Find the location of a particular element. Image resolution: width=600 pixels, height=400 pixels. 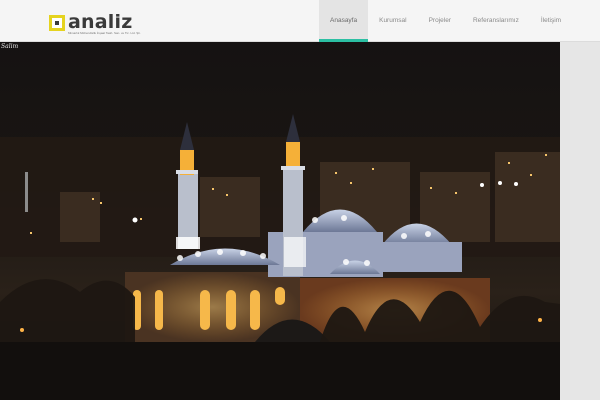

right-gutter is located at coordinates (580, 221).